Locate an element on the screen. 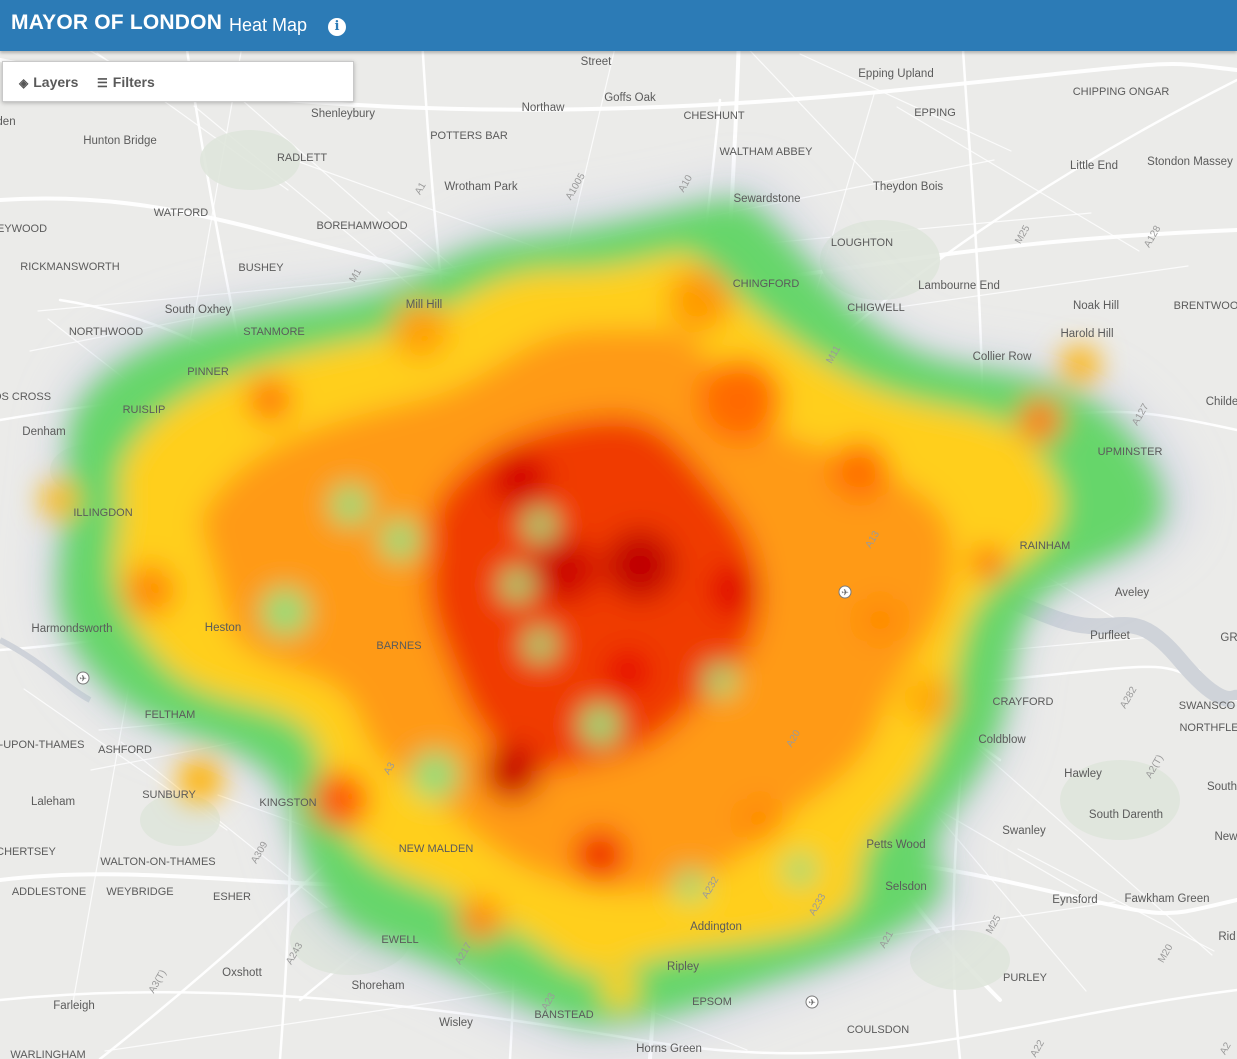 The image size is (1237, 1059). place-label: Ripley is located at coordinates (683, 967).